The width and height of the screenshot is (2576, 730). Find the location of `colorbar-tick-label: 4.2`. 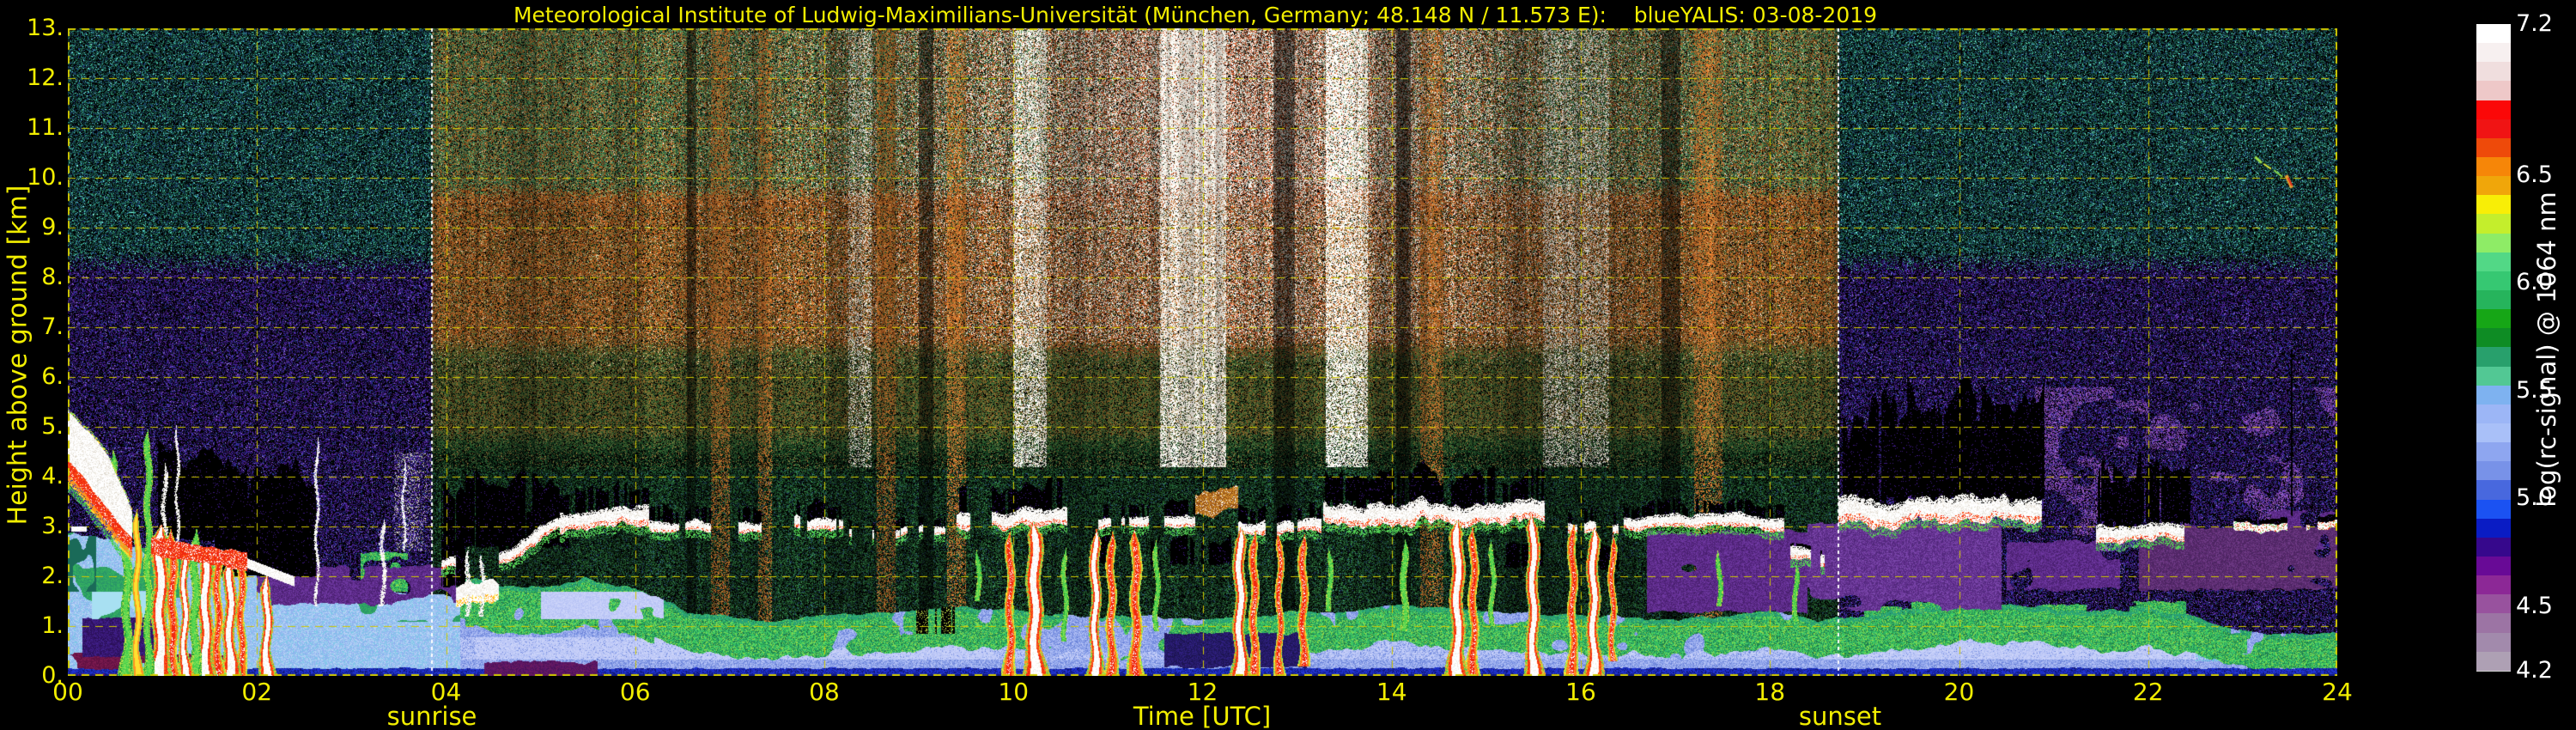

colorbar-tick-label: 4.2 is located at coordinates (2535, 670).